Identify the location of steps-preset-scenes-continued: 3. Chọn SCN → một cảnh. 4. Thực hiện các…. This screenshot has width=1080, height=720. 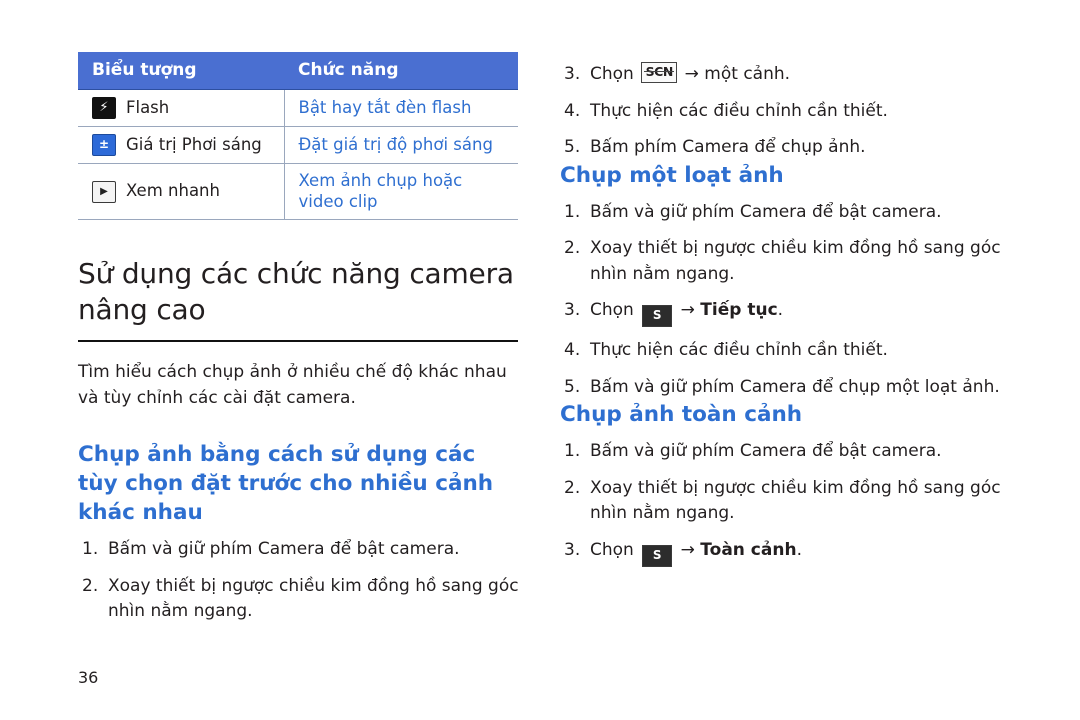
(786, 111).